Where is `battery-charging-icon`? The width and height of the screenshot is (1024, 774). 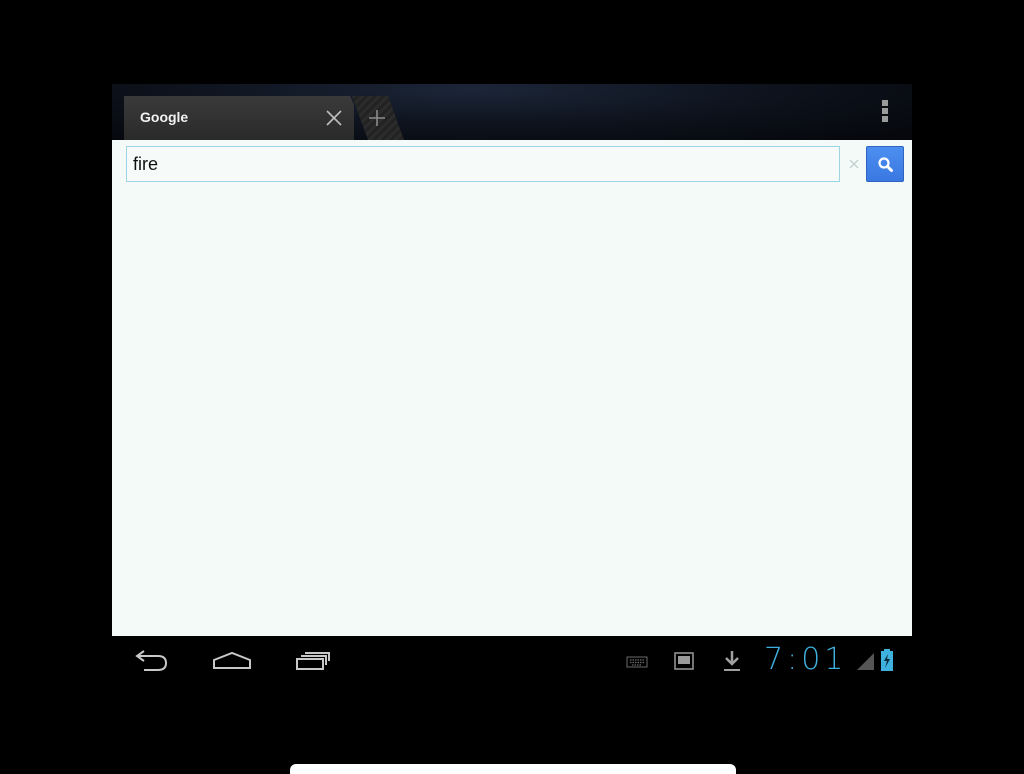 battery-charging-icon is located at coordinates (887, 660).